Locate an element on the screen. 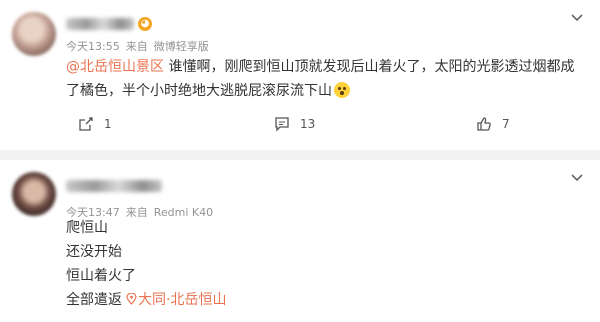  comment-icon is located at coordinates (282, 124).